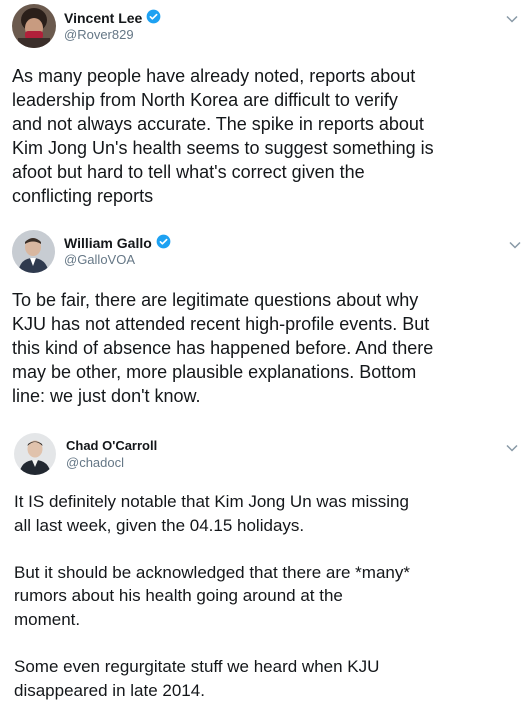 The height and width of the screenshot is (727, 525). What do you see at coordinates (117, 243) in the screenshot?
I see `display-name: William Gallo` at bounding box center [117, 243].